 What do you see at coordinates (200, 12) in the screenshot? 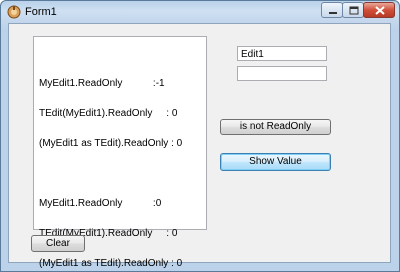
I see `title-bar: Form1` at bounding box center [200, 12].